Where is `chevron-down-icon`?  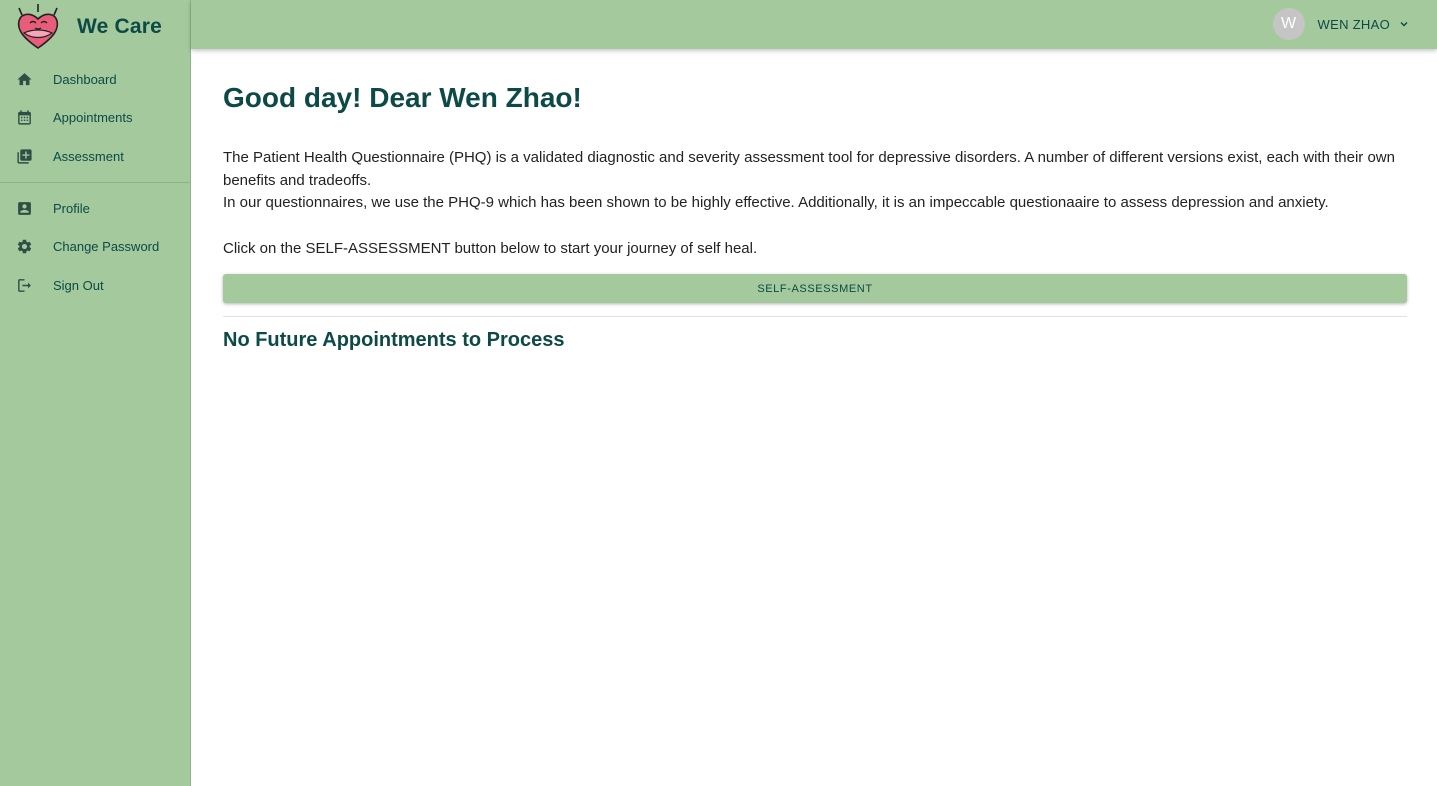
chevron-down-icon is located at coordinates (1404, 24).